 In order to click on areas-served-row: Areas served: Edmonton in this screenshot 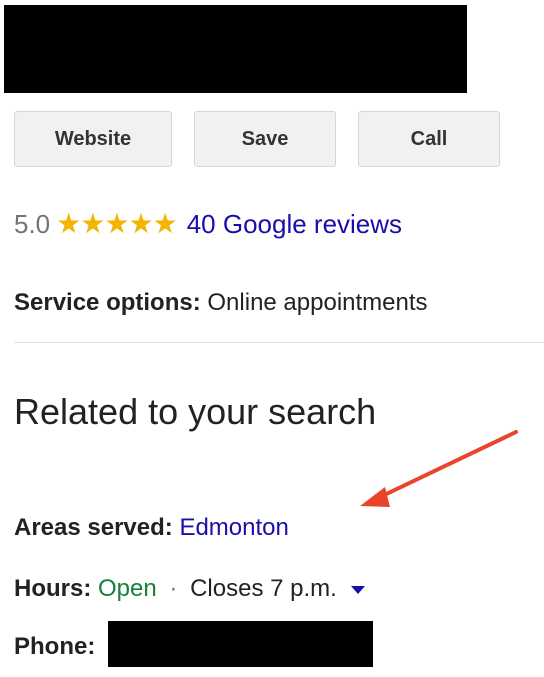, I will do `click(151, 528)`.